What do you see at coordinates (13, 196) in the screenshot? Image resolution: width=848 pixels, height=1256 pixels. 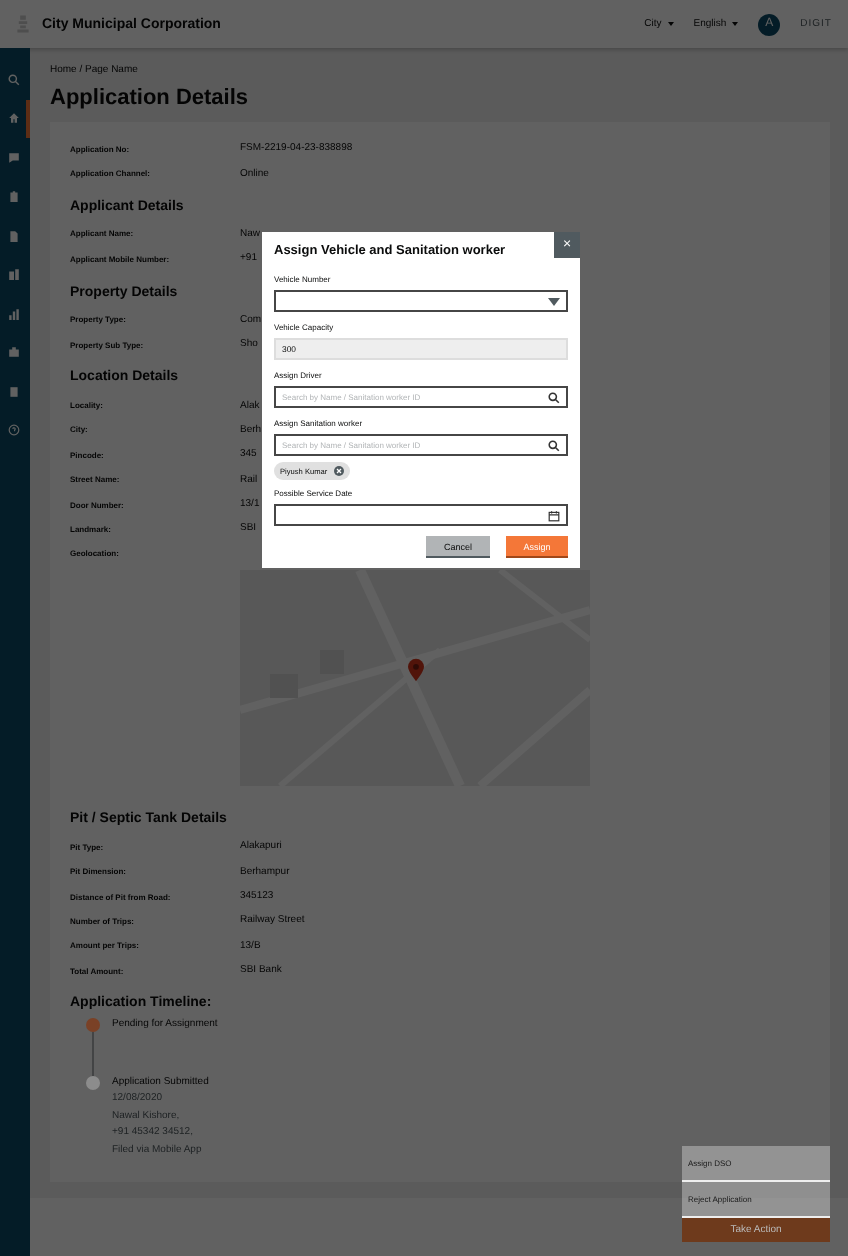 I see `clipboard-icon` at bounding box center [13, 196].